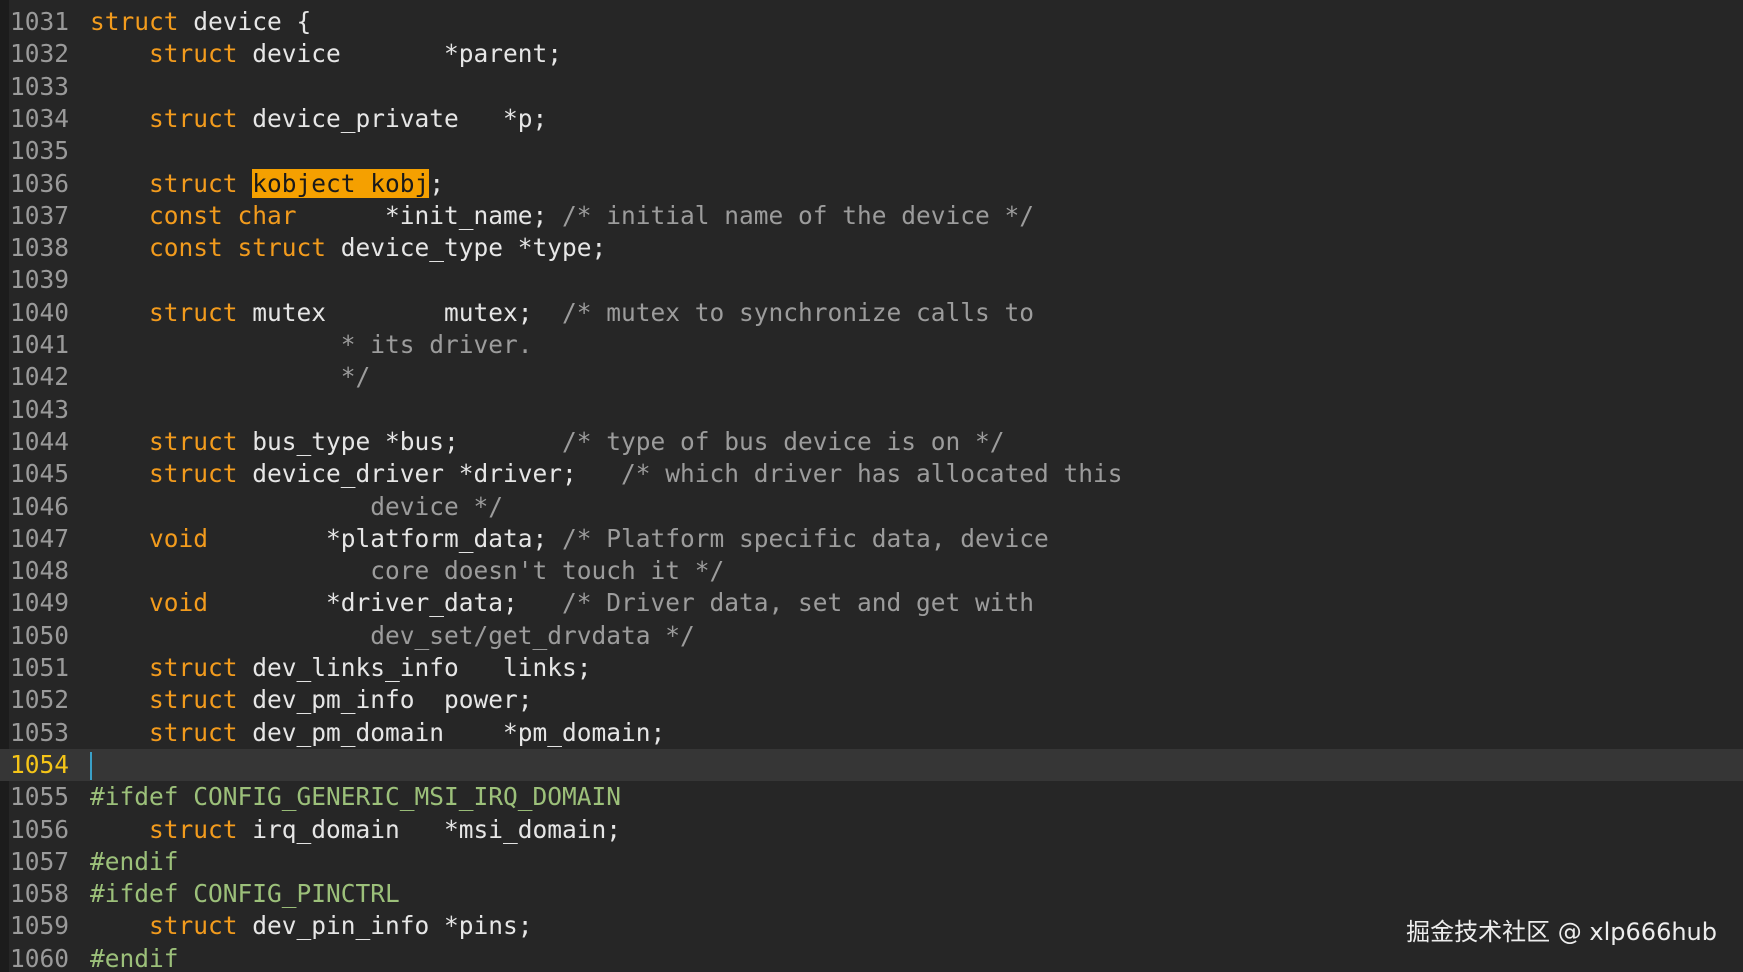  I want to click on code-text: #ifdef CONFIG_GENERIC_MSI_IRQ_DOMAIN, so click(355, 797).